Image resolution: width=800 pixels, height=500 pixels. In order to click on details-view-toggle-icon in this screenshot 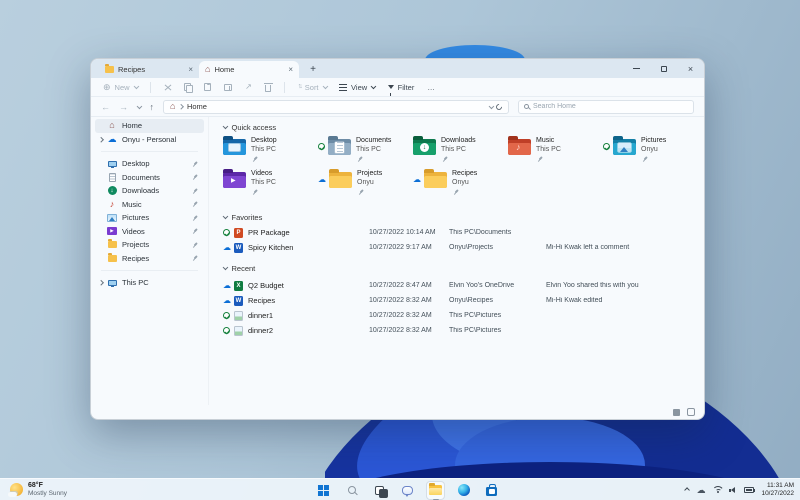, I will do `click(676, 412)`.